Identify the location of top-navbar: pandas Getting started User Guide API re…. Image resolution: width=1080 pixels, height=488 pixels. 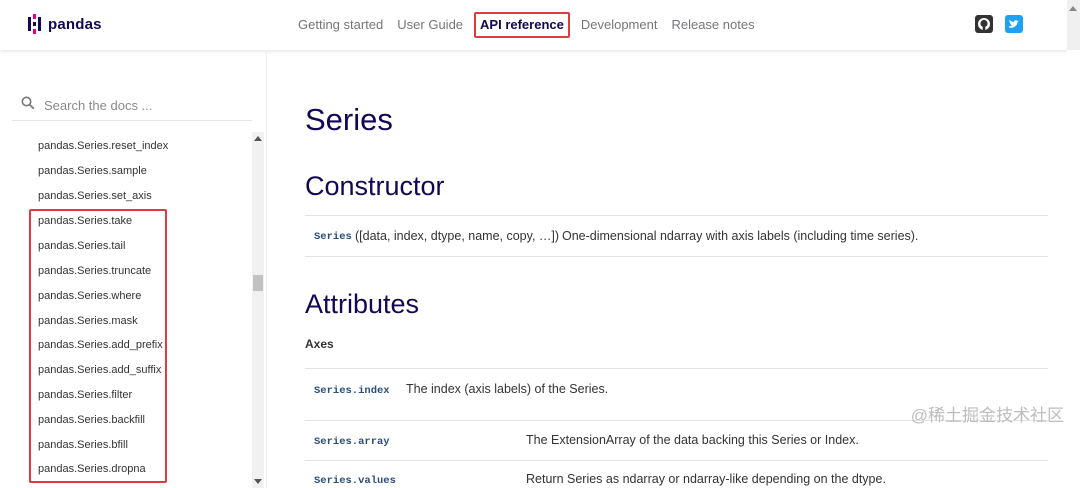
(540, 25).